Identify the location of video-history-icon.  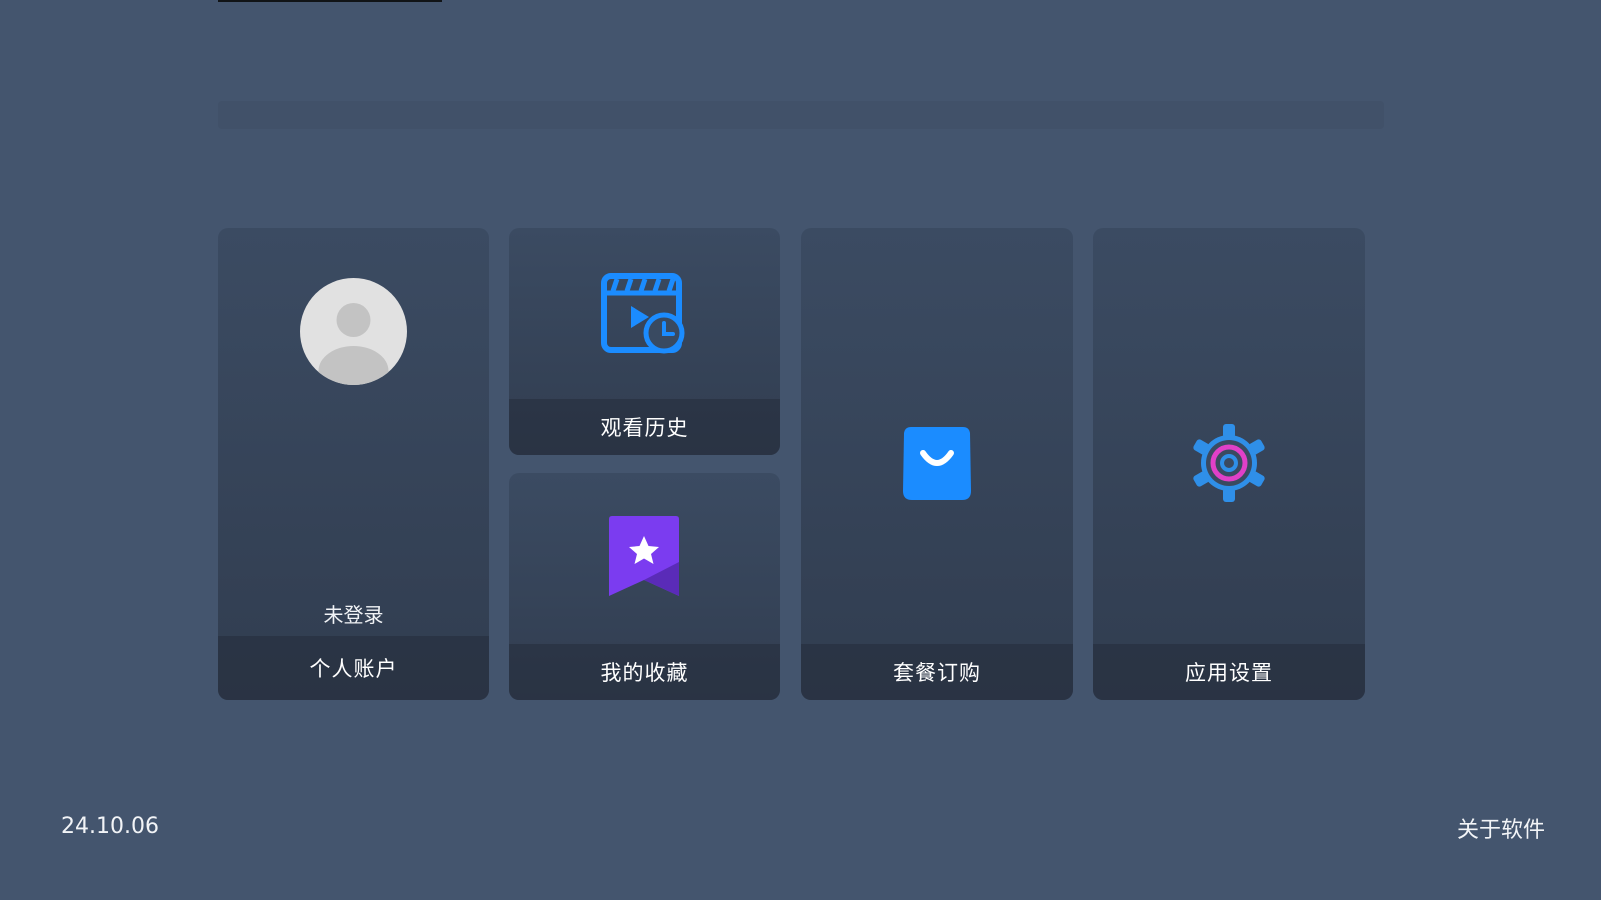
(644, 314).